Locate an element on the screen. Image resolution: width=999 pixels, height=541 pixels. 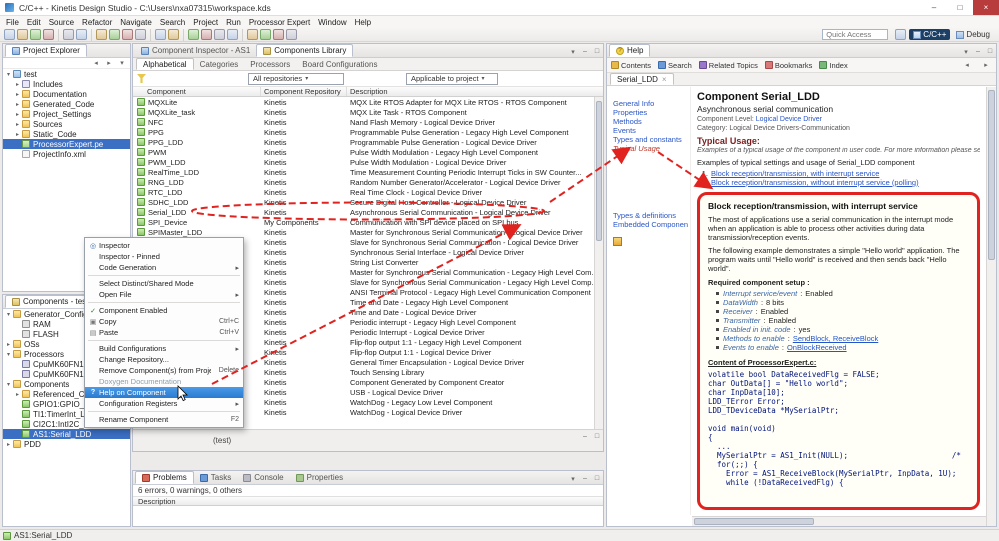
previous-annotation-icon is located at coordinates (291, 34).